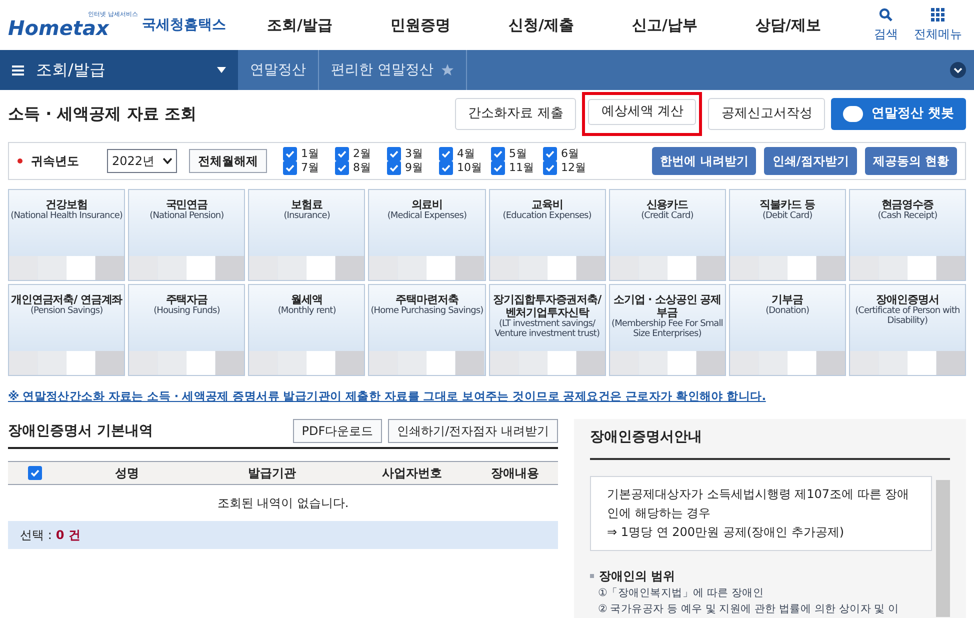 Image resolution: width=974 pixels, height=618 pixels. What do you see at coordinates (187, 235) in the screenshot?
I see `category-tile: 국민연금 (National Pension)` at bounding box center [187, 235].